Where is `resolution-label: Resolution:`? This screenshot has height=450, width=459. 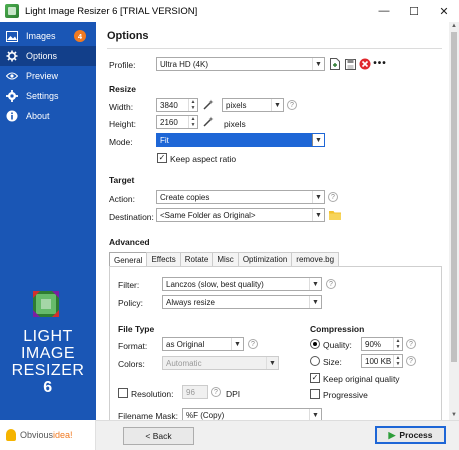 resolution-label: Resolution: is located at coordinates (152, 394).